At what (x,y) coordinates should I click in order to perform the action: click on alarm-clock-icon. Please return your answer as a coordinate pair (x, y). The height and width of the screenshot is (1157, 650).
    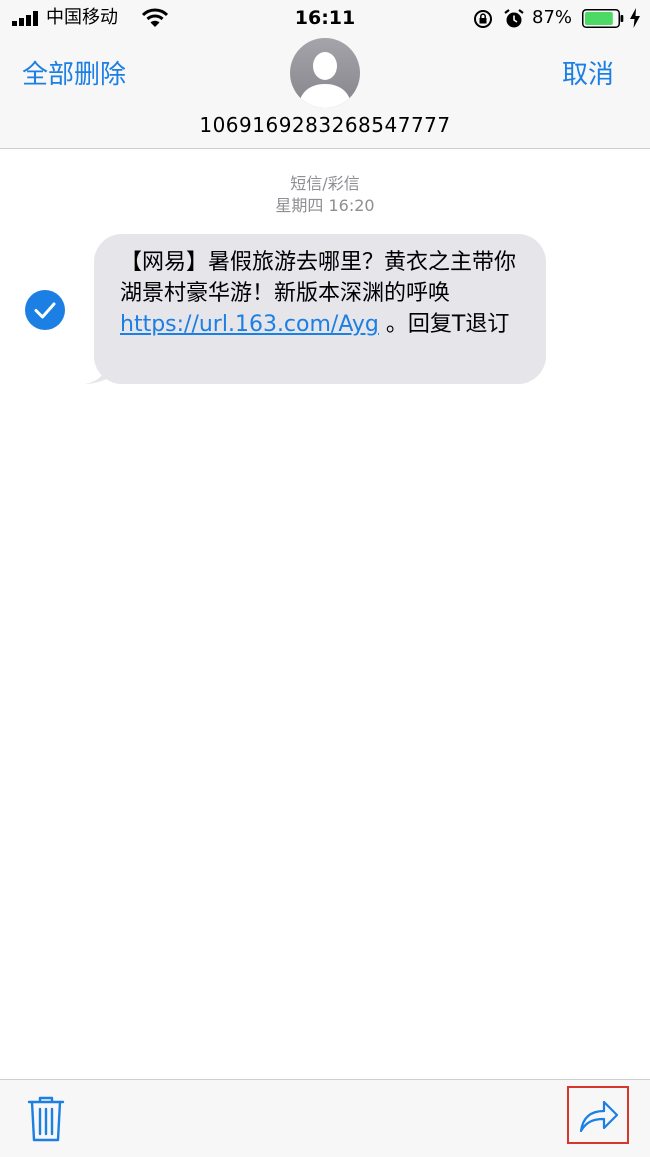
    Looking at the image, I should click on (514, 18).